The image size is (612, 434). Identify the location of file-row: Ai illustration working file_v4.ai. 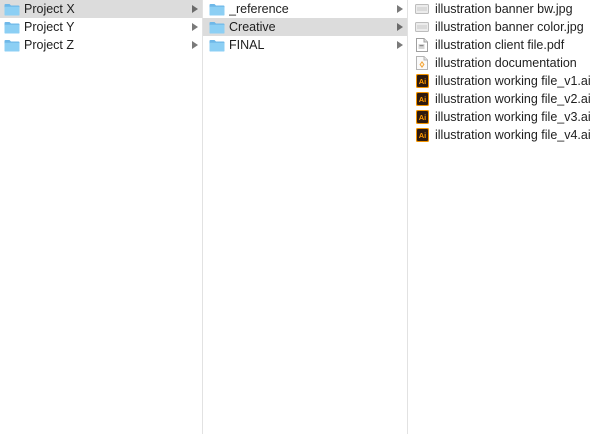
(510, 135).